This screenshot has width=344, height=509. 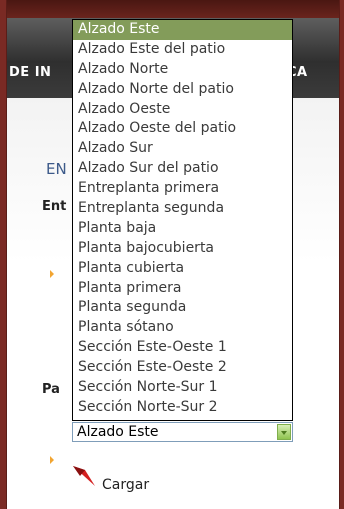 What do you see at coordinates (56, 169) in the screenshot?
I see `section-title: EN` at bounding box center [56, 169].